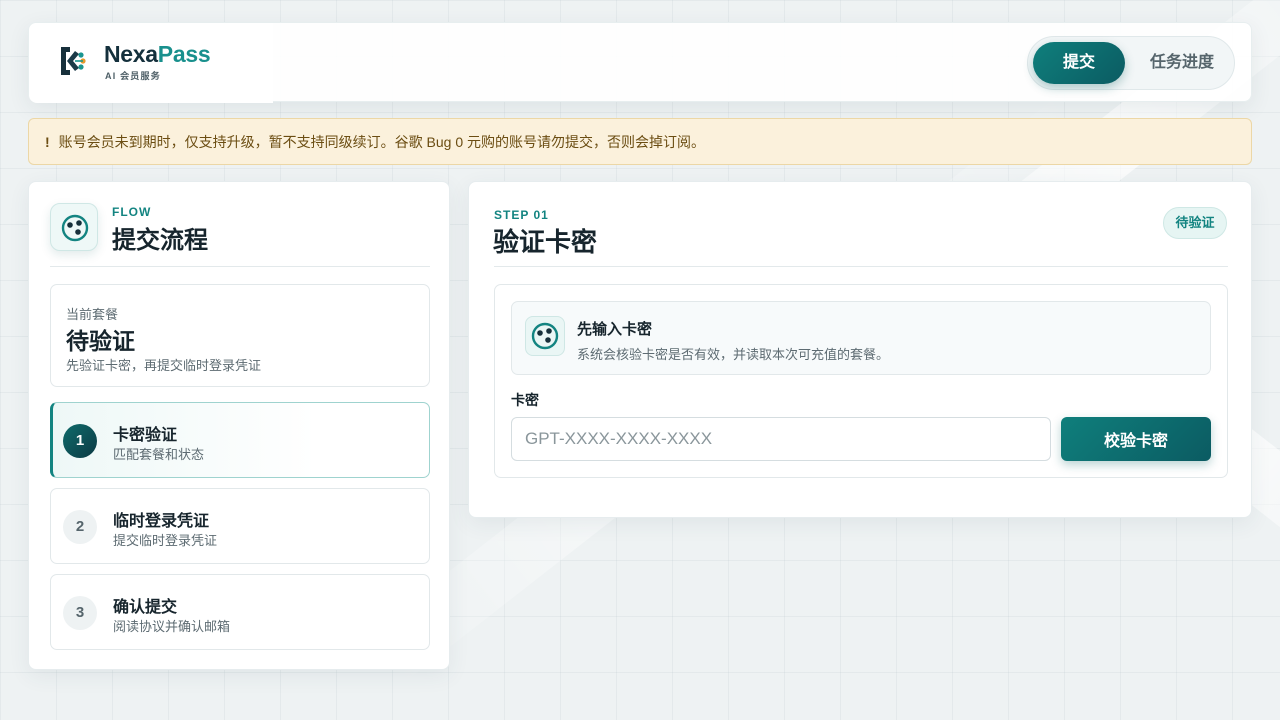 This screenshot has height=720, width=1280. Describe the element at coordinates (521, 215) in the screenshot. I see `step-eyebrow: STEP 01` at that location.